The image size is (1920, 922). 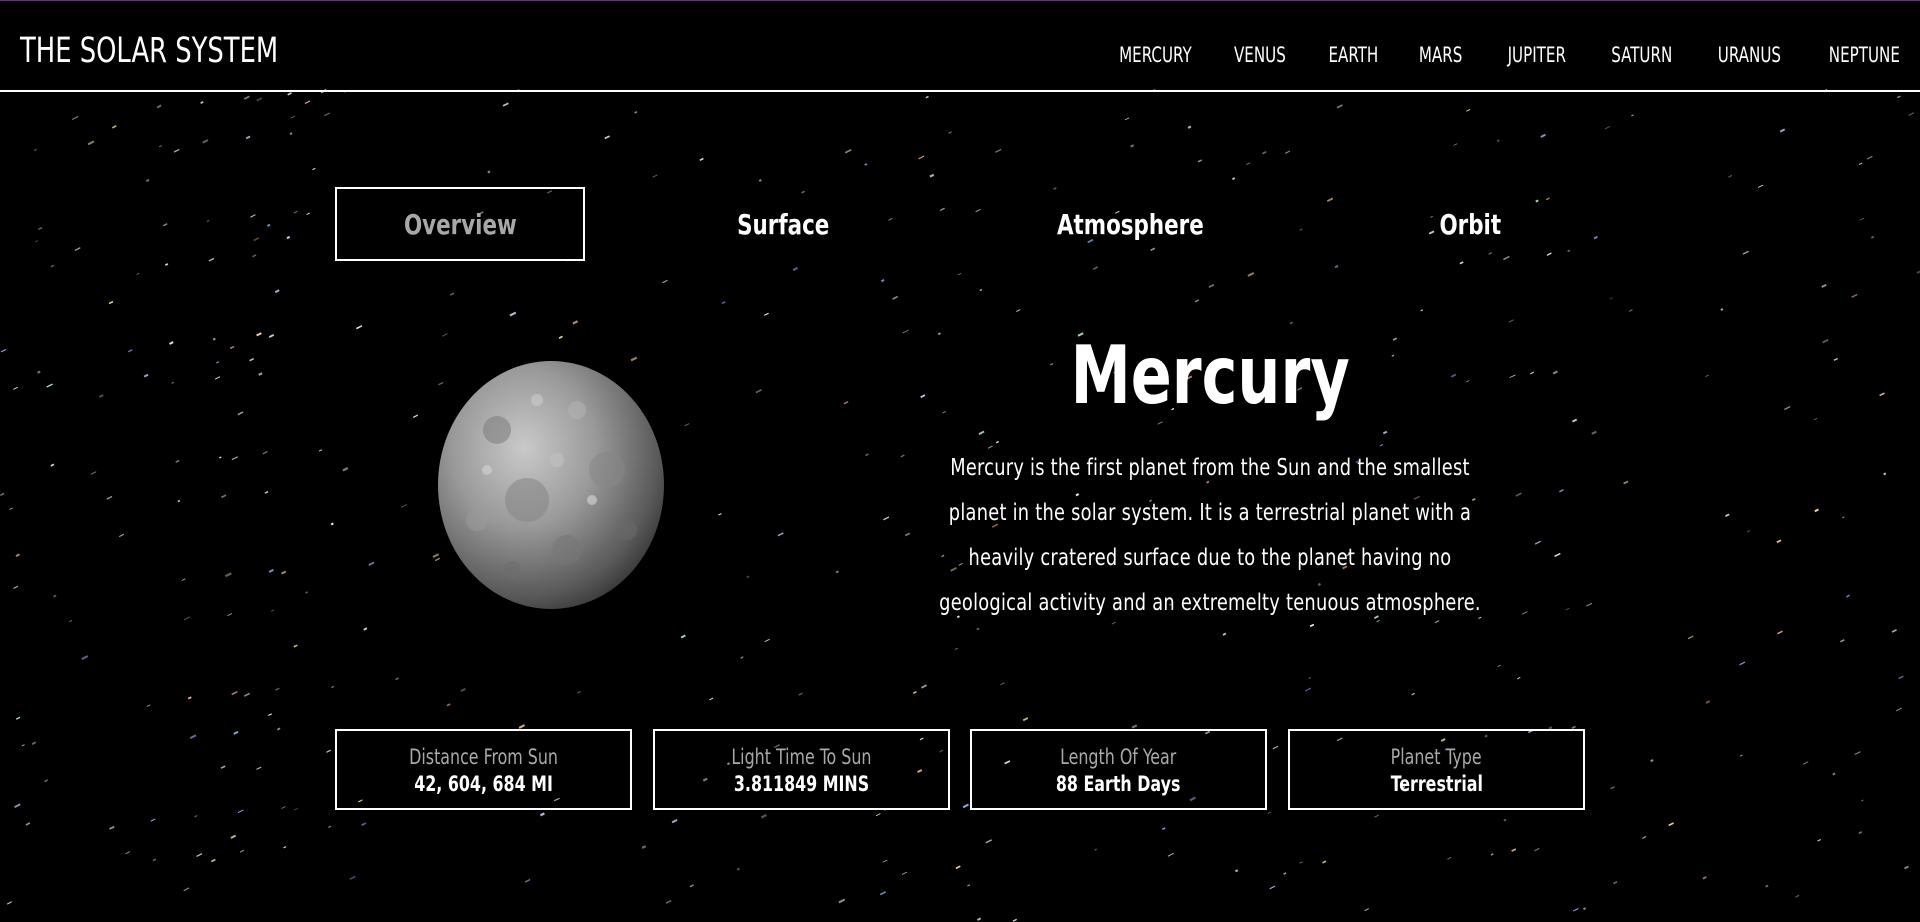 What do you see at coordinates (1864, 55) in the screenshot?
I see `nav-item-neptune: NEPTUNE` at bounding box center [1864, 55].